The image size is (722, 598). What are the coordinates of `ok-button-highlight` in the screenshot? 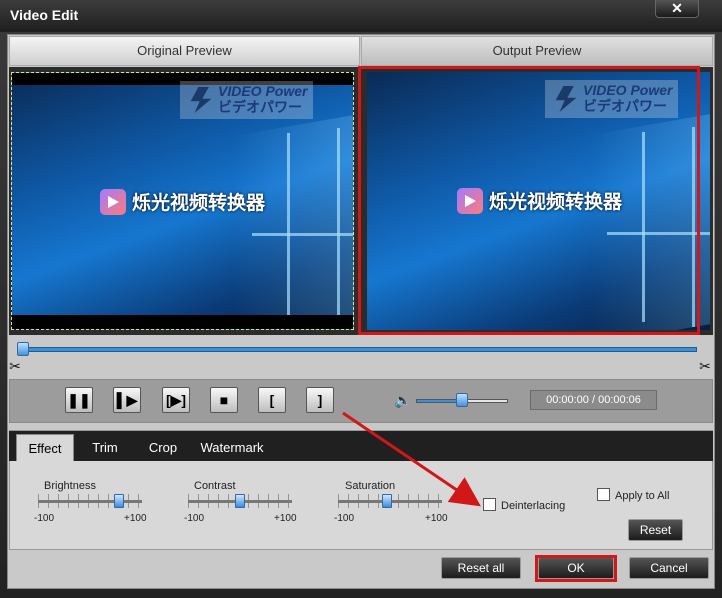 It's located at (576, 568).